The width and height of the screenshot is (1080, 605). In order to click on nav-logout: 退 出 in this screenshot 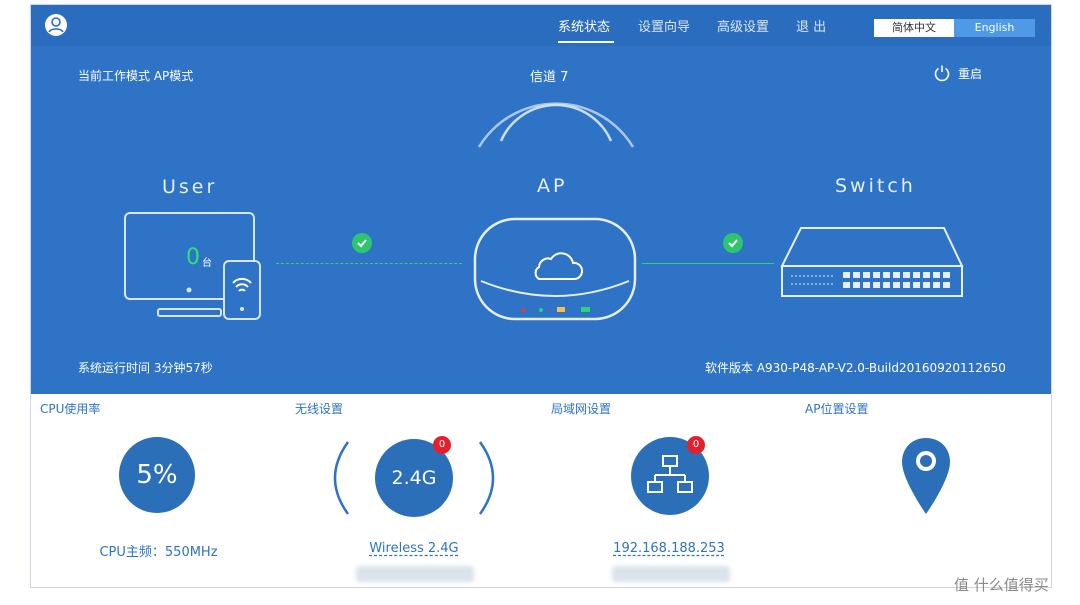, I will do `click(811, 25)`.